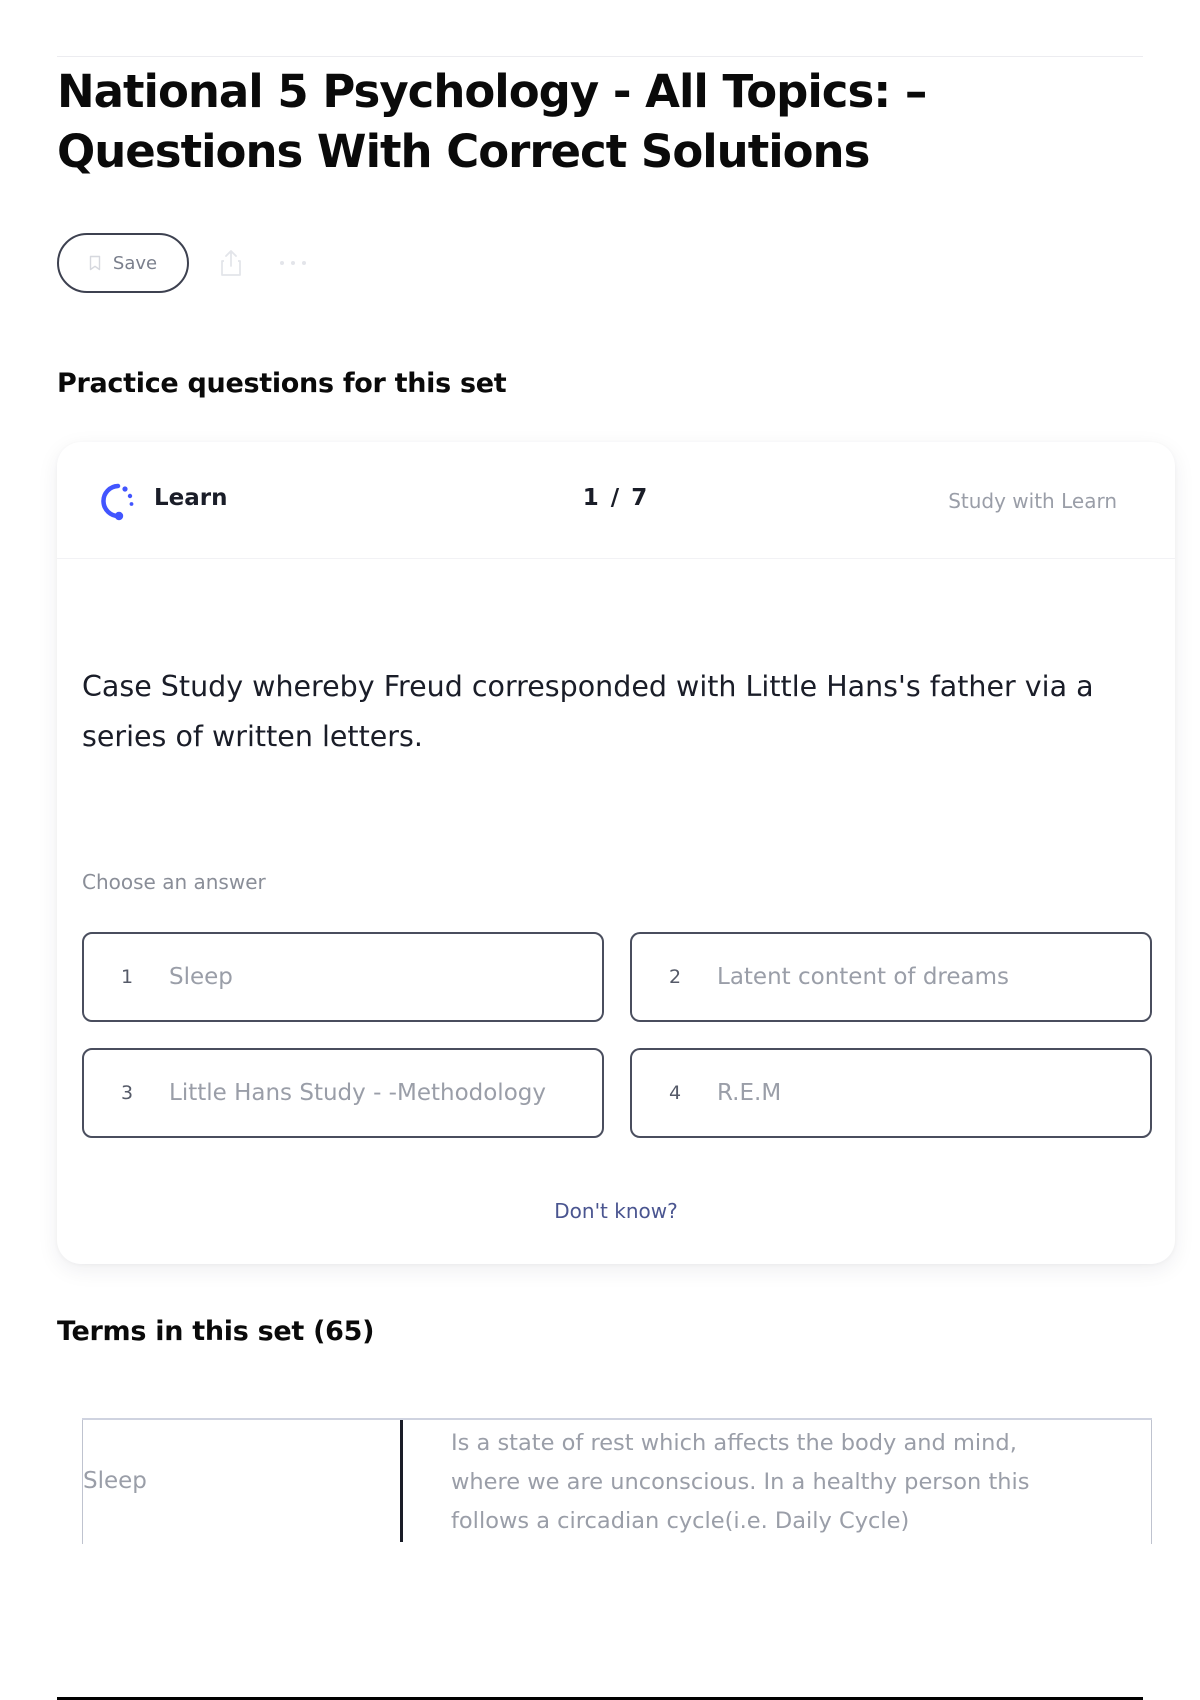 This screenshot has height=1700, width=1200. What do you see at coordinates (749, 1093) in the screenshot?
I see `answer-text: R.E.M` at bounding box center [749, 1093].